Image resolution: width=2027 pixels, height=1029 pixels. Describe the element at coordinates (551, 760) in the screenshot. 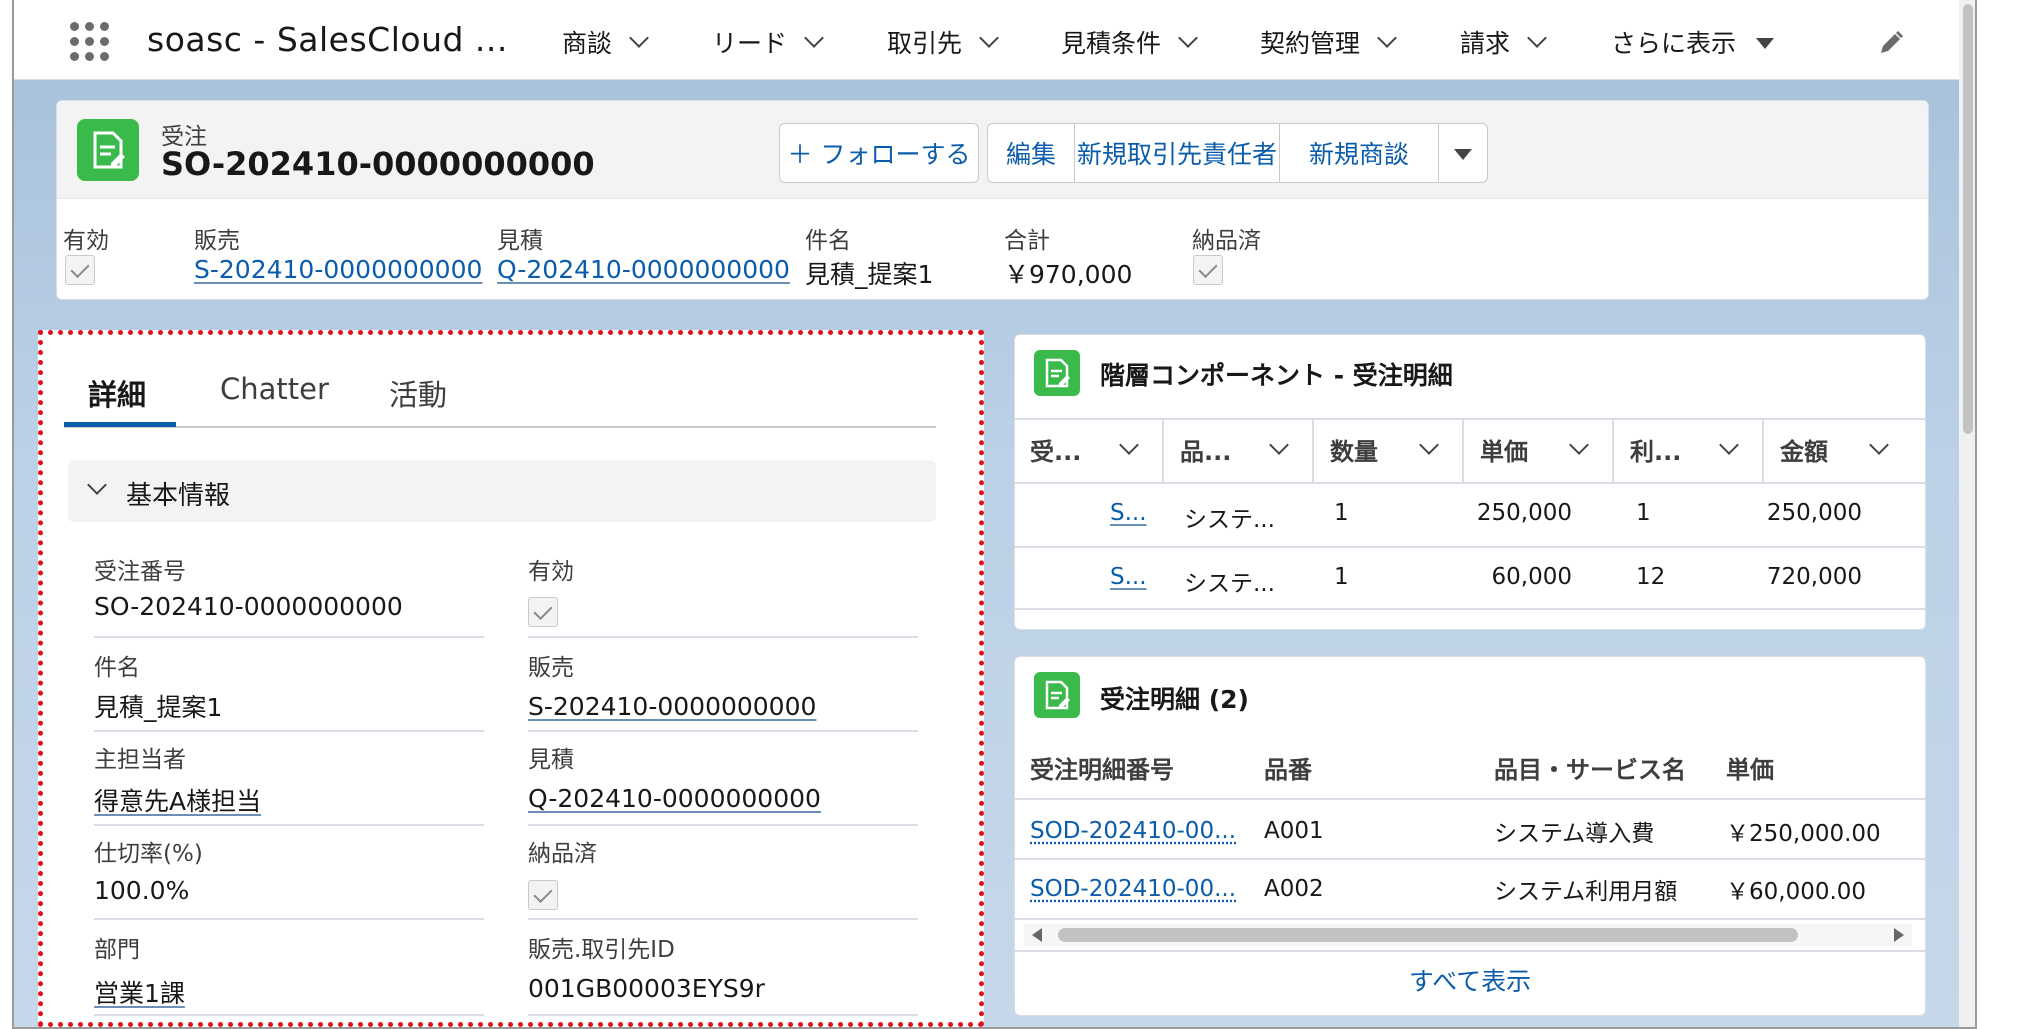

I see `field-label-quote: 見積` at that location.